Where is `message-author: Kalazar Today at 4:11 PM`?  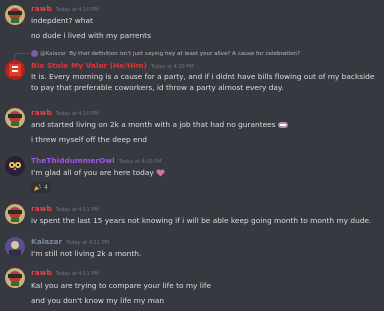
message-author: Kalazar Today at 4:11 PM is located at coordinates (70, 241).